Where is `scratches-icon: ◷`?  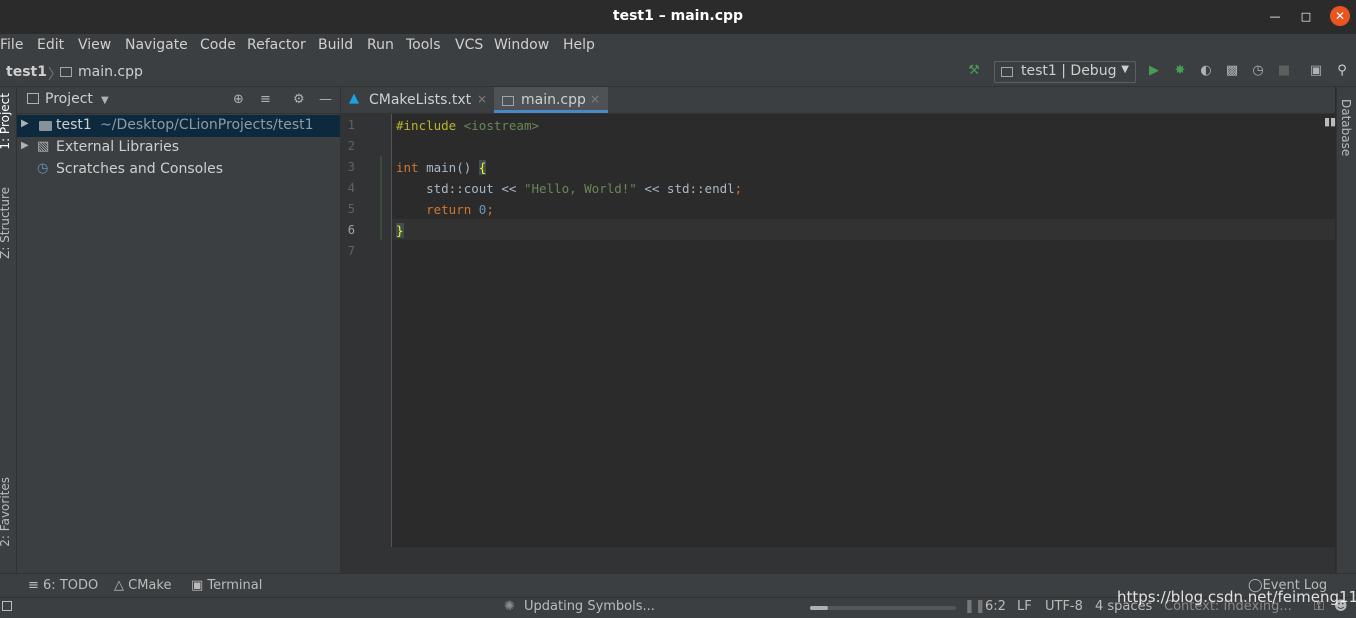 scratches-icon: ◷ is located at coordinates (43, 168).